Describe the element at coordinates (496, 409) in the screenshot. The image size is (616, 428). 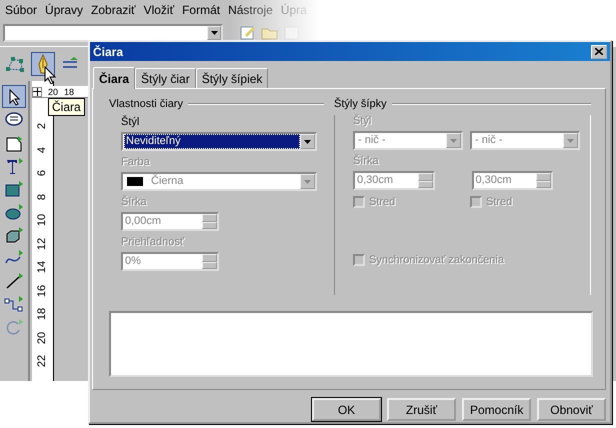
I see `dialog-button: Pomocník` at that location.